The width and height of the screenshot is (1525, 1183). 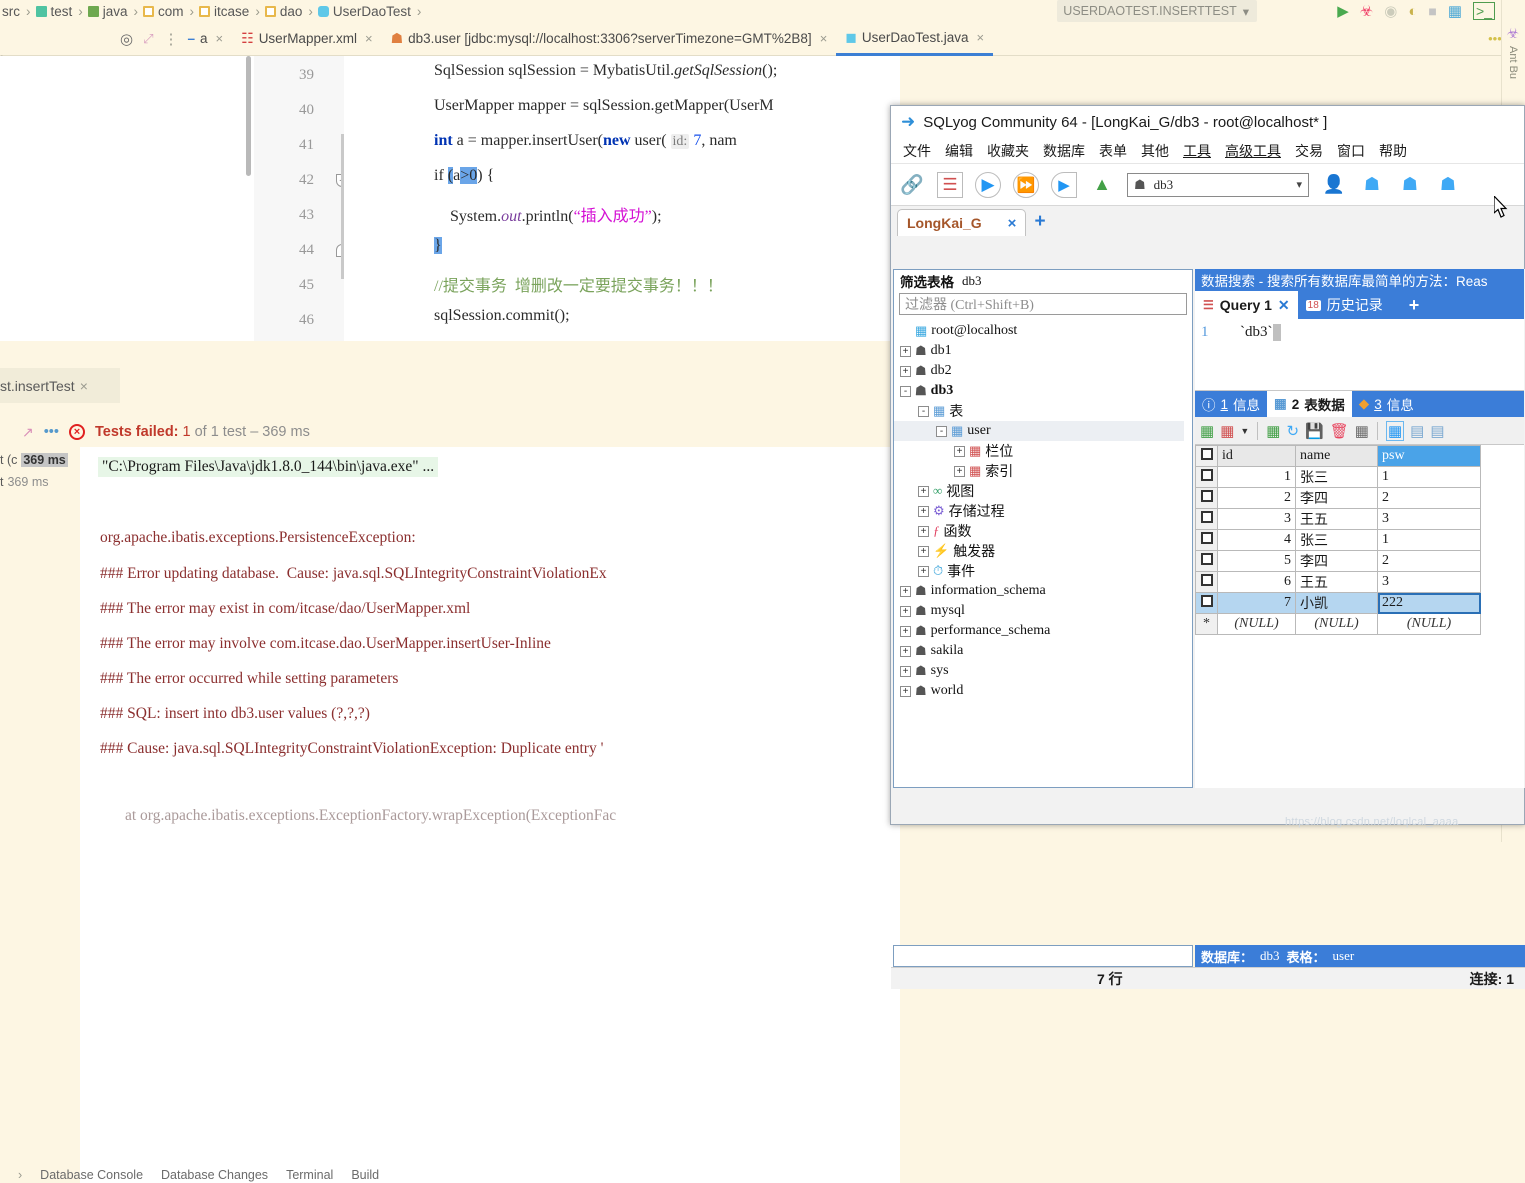 What do you see at coordinates (1437, 431) in the screenshot?
I see `text-view-icon: ▤` at bounding box center [1437, 431].